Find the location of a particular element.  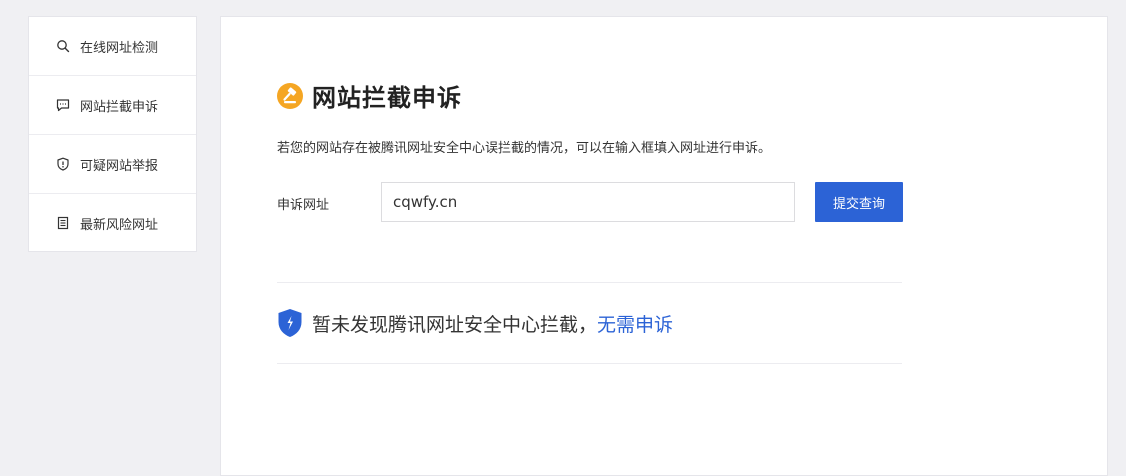

gavel-icon is located at coordinates (290, 95).